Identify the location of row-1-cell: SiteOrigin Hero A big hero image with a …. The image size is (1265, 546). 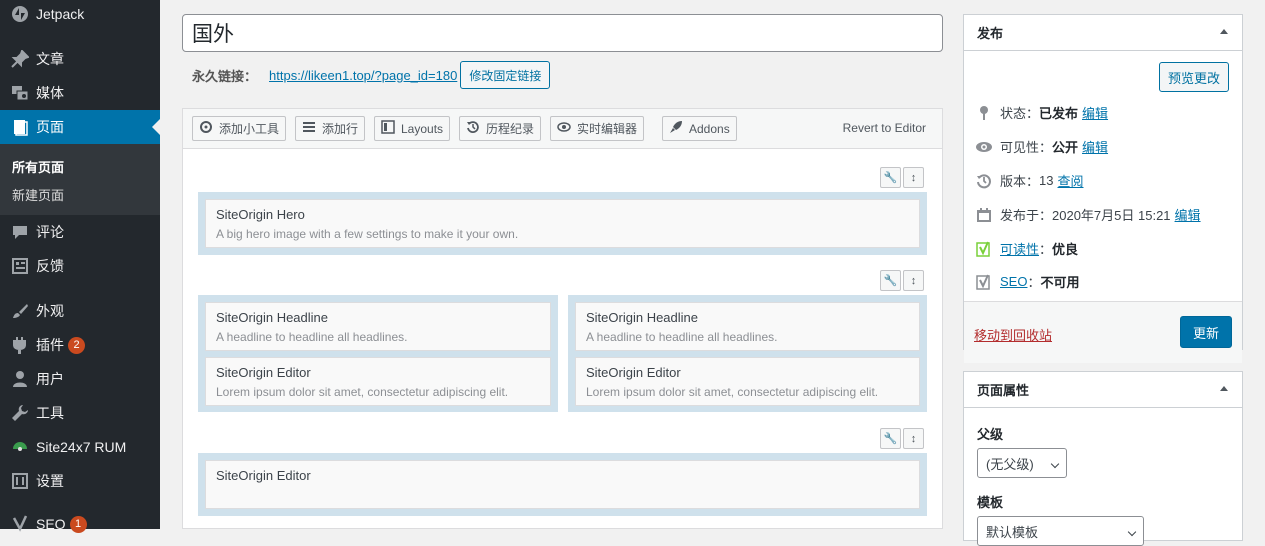
(562, 223).